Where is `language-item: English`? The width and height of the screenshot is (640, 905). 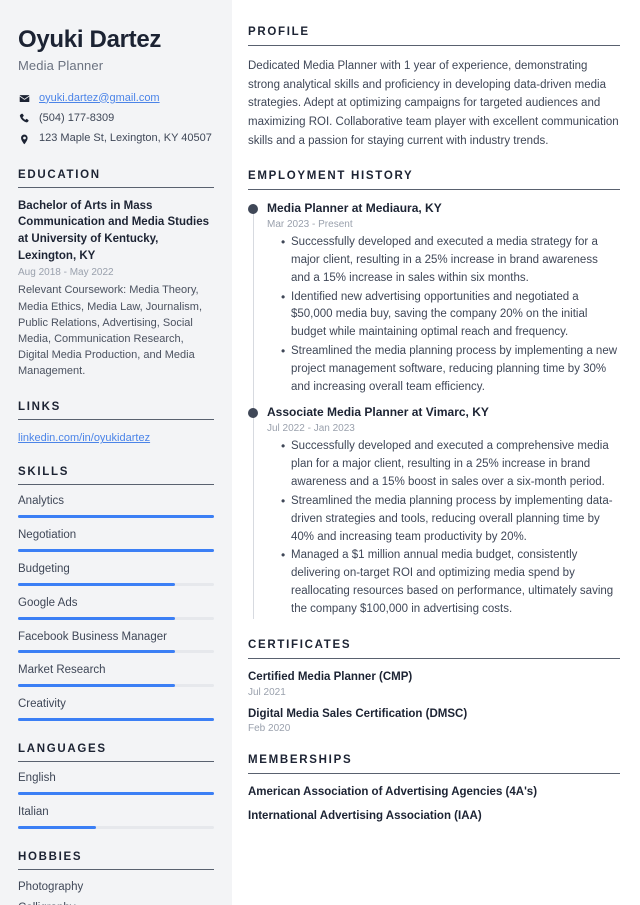 language-item: English is located at coordinates (116, 783).